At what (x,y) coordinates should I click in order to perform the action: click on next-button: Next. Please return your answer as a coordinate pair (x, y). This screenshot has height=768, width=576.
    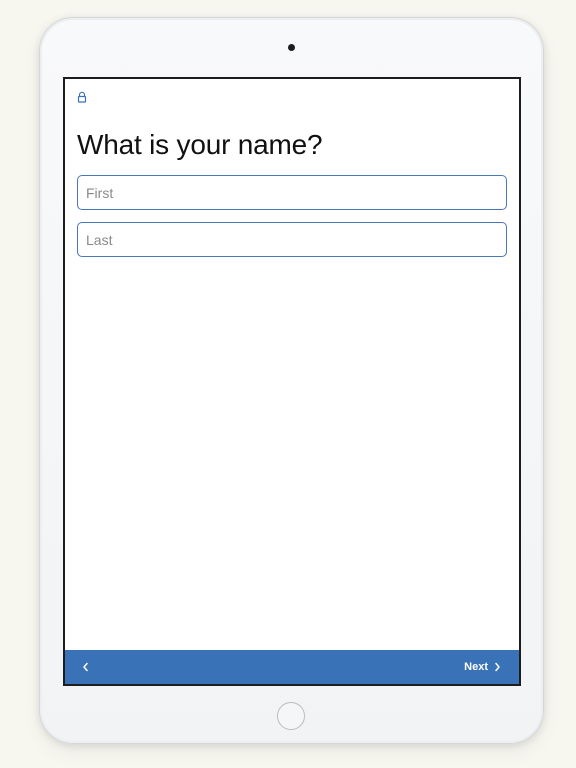
    Looking at the image, I should click on (482, 667).